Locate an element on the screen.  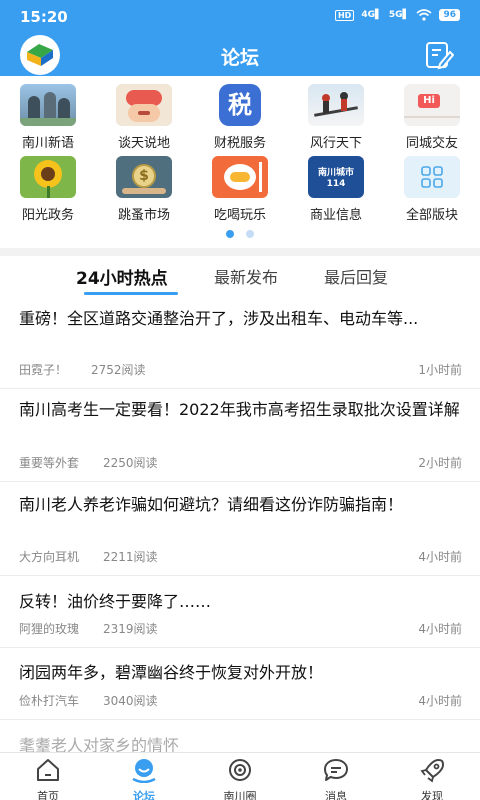
post-item: 闭园两年多，碧潭幽谷终于恢复对外开放！ 俭朴打汽车 3040阅读 4小时前 is located at coordinates (240, 684).